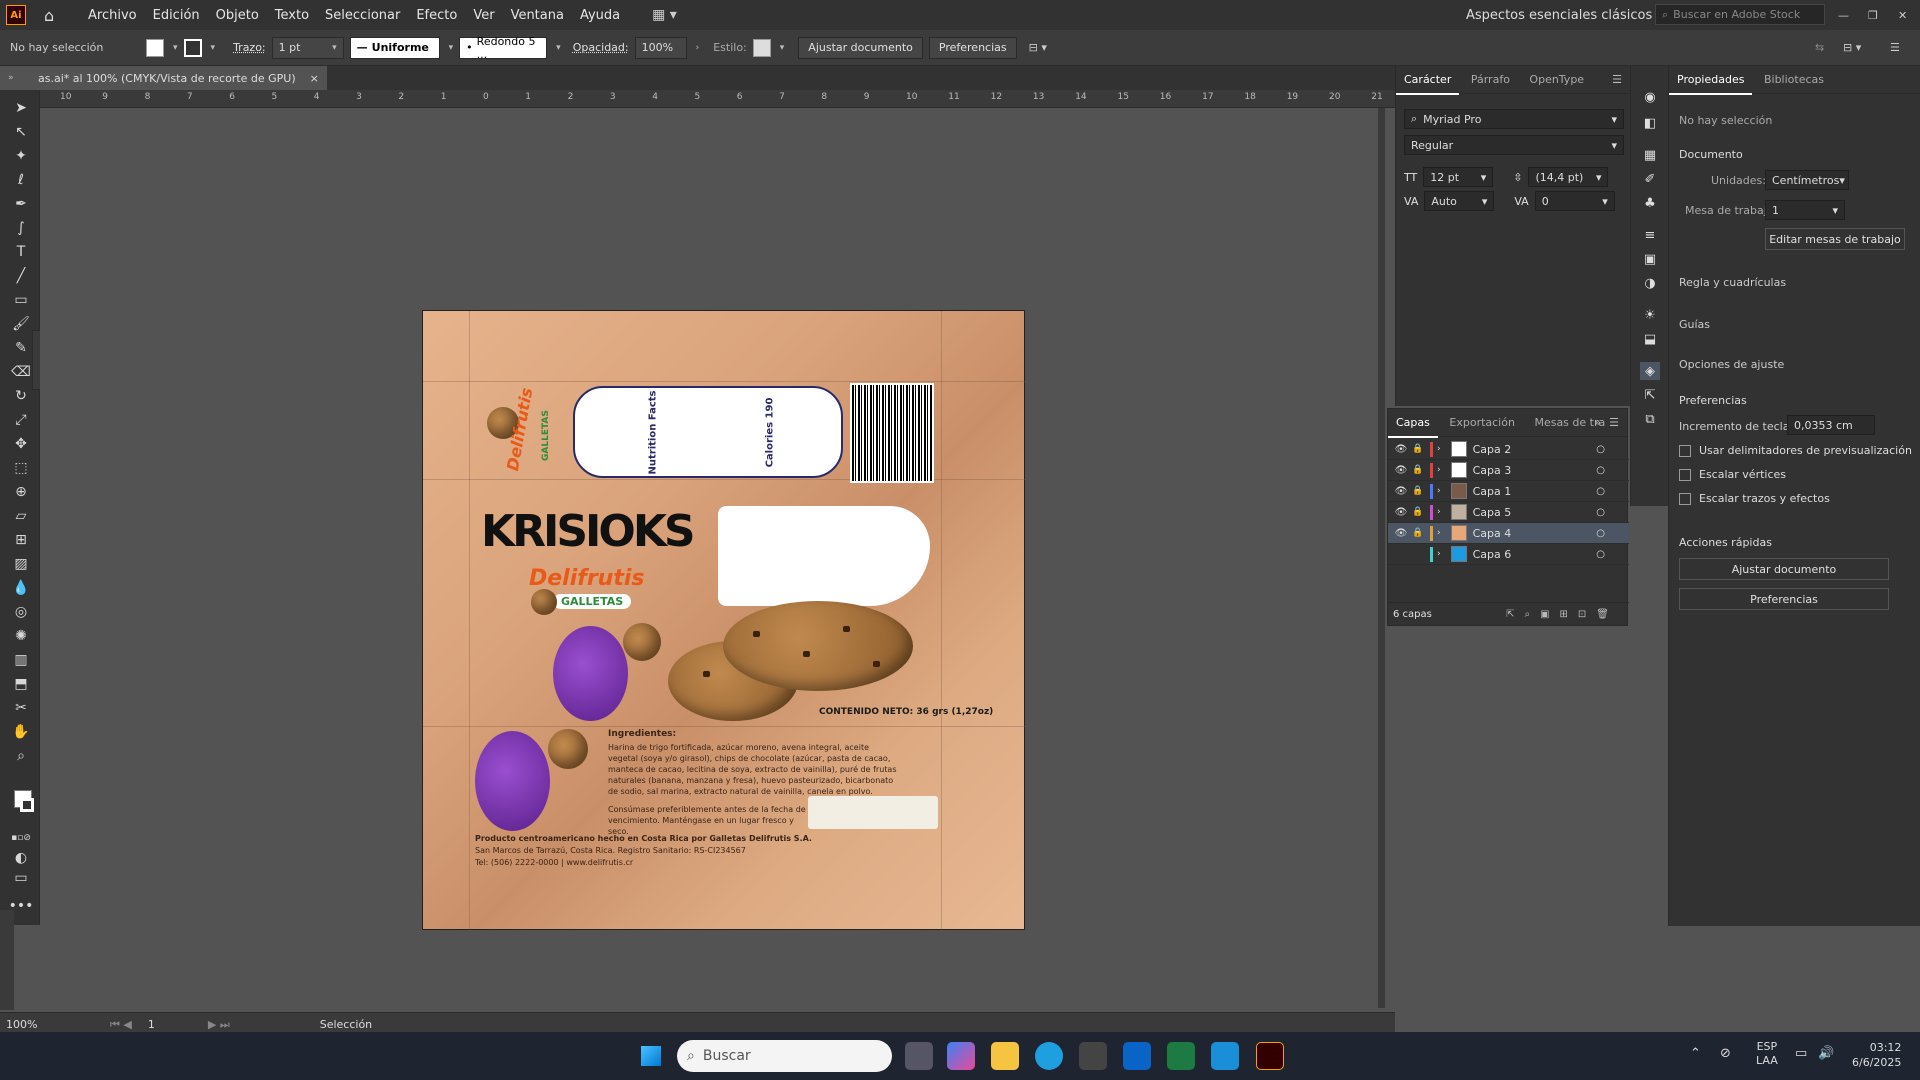 The image size is (1920, 1080). Describe the element at coordinates (112, 15) in the screenshot. I see `menu-archivo: Archivo` at that location.